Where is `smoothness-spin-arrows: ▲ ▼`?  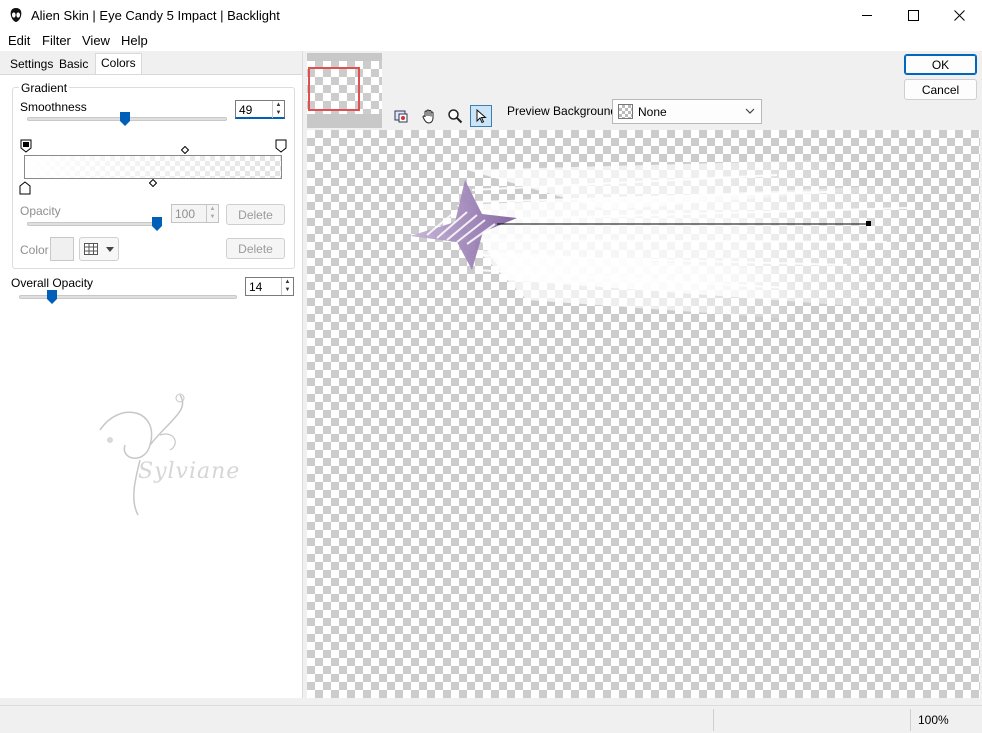 smoothness-spin-arrows: ▲ ▼ is located at coordinates (278, 109).